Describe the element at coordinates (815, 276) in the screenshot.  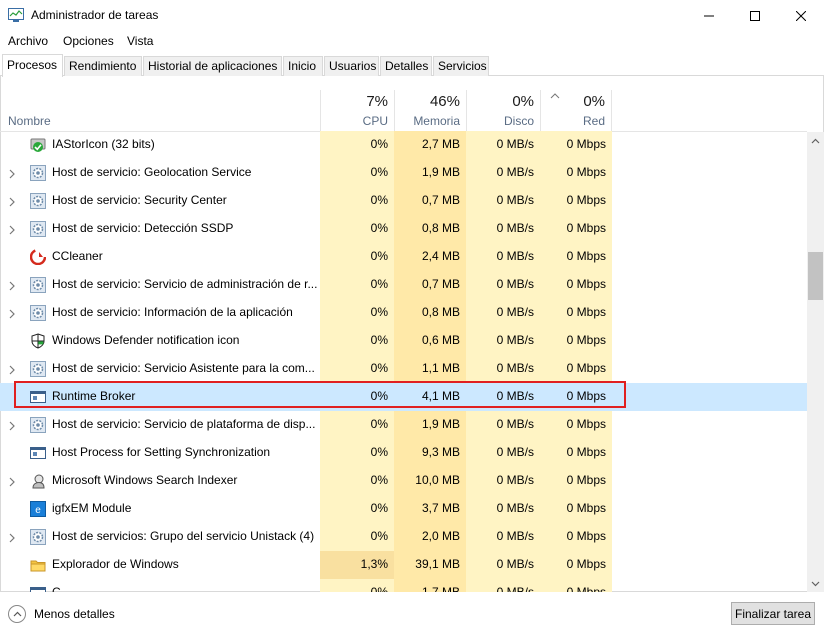
I see `scroll-thumb` at that location.